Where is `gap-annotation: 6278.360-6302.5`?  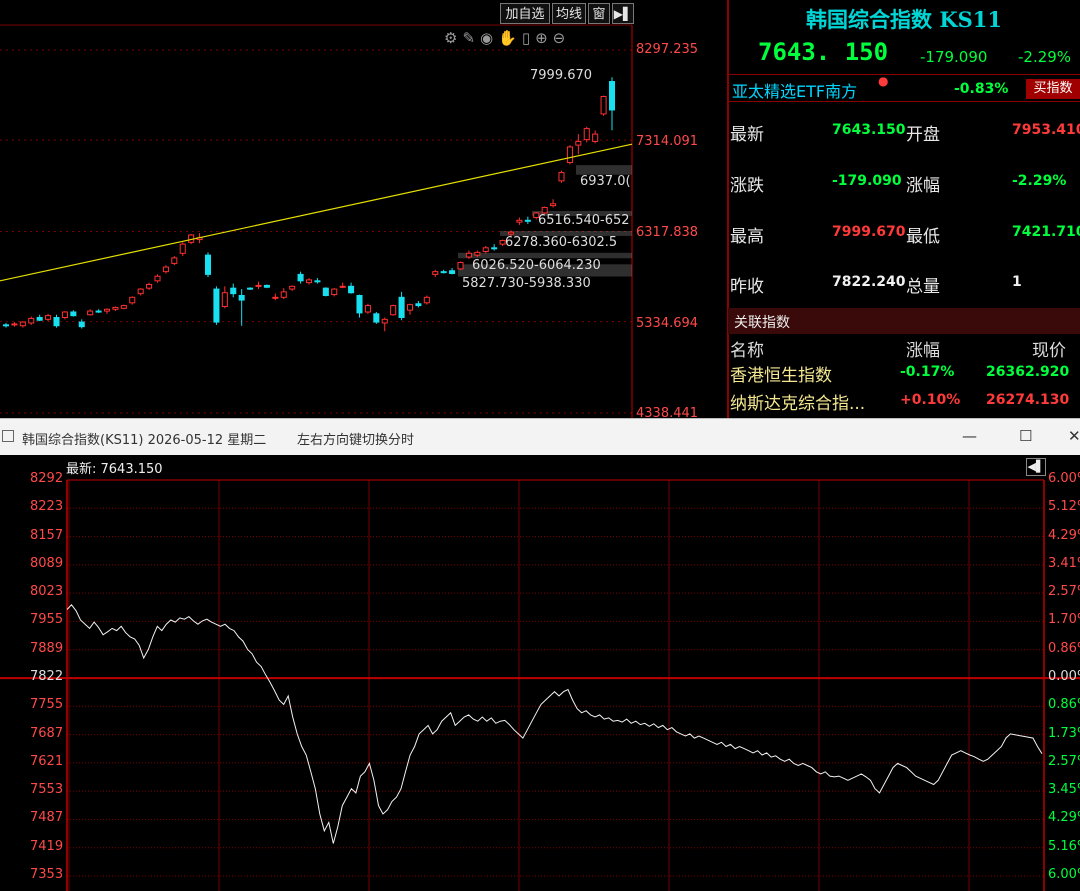
gap-annotation: 6278.360-6302.5 is located at coordinates (561, 242).